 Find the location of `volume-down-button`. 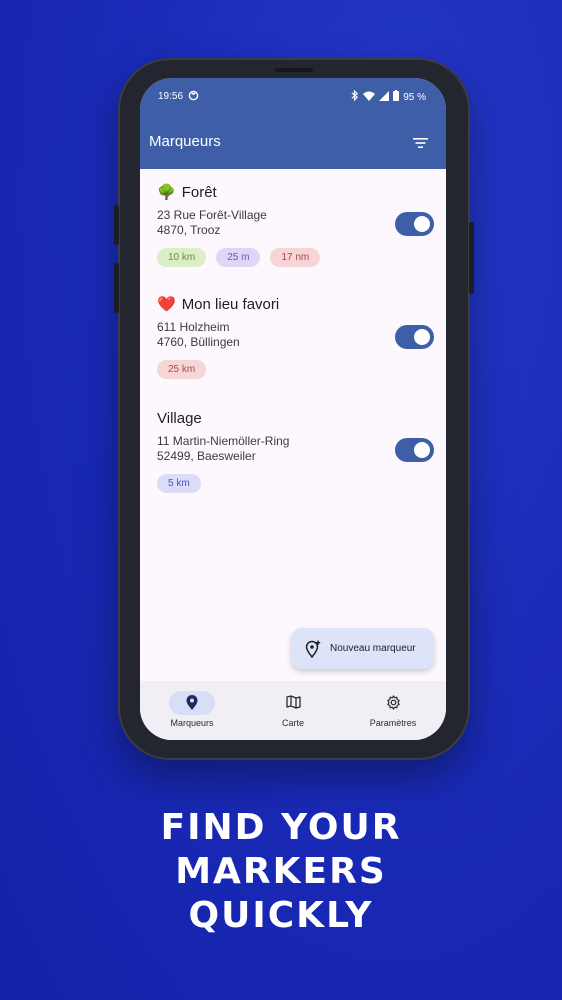

volume-down-button is located at coordinates (116, 288).